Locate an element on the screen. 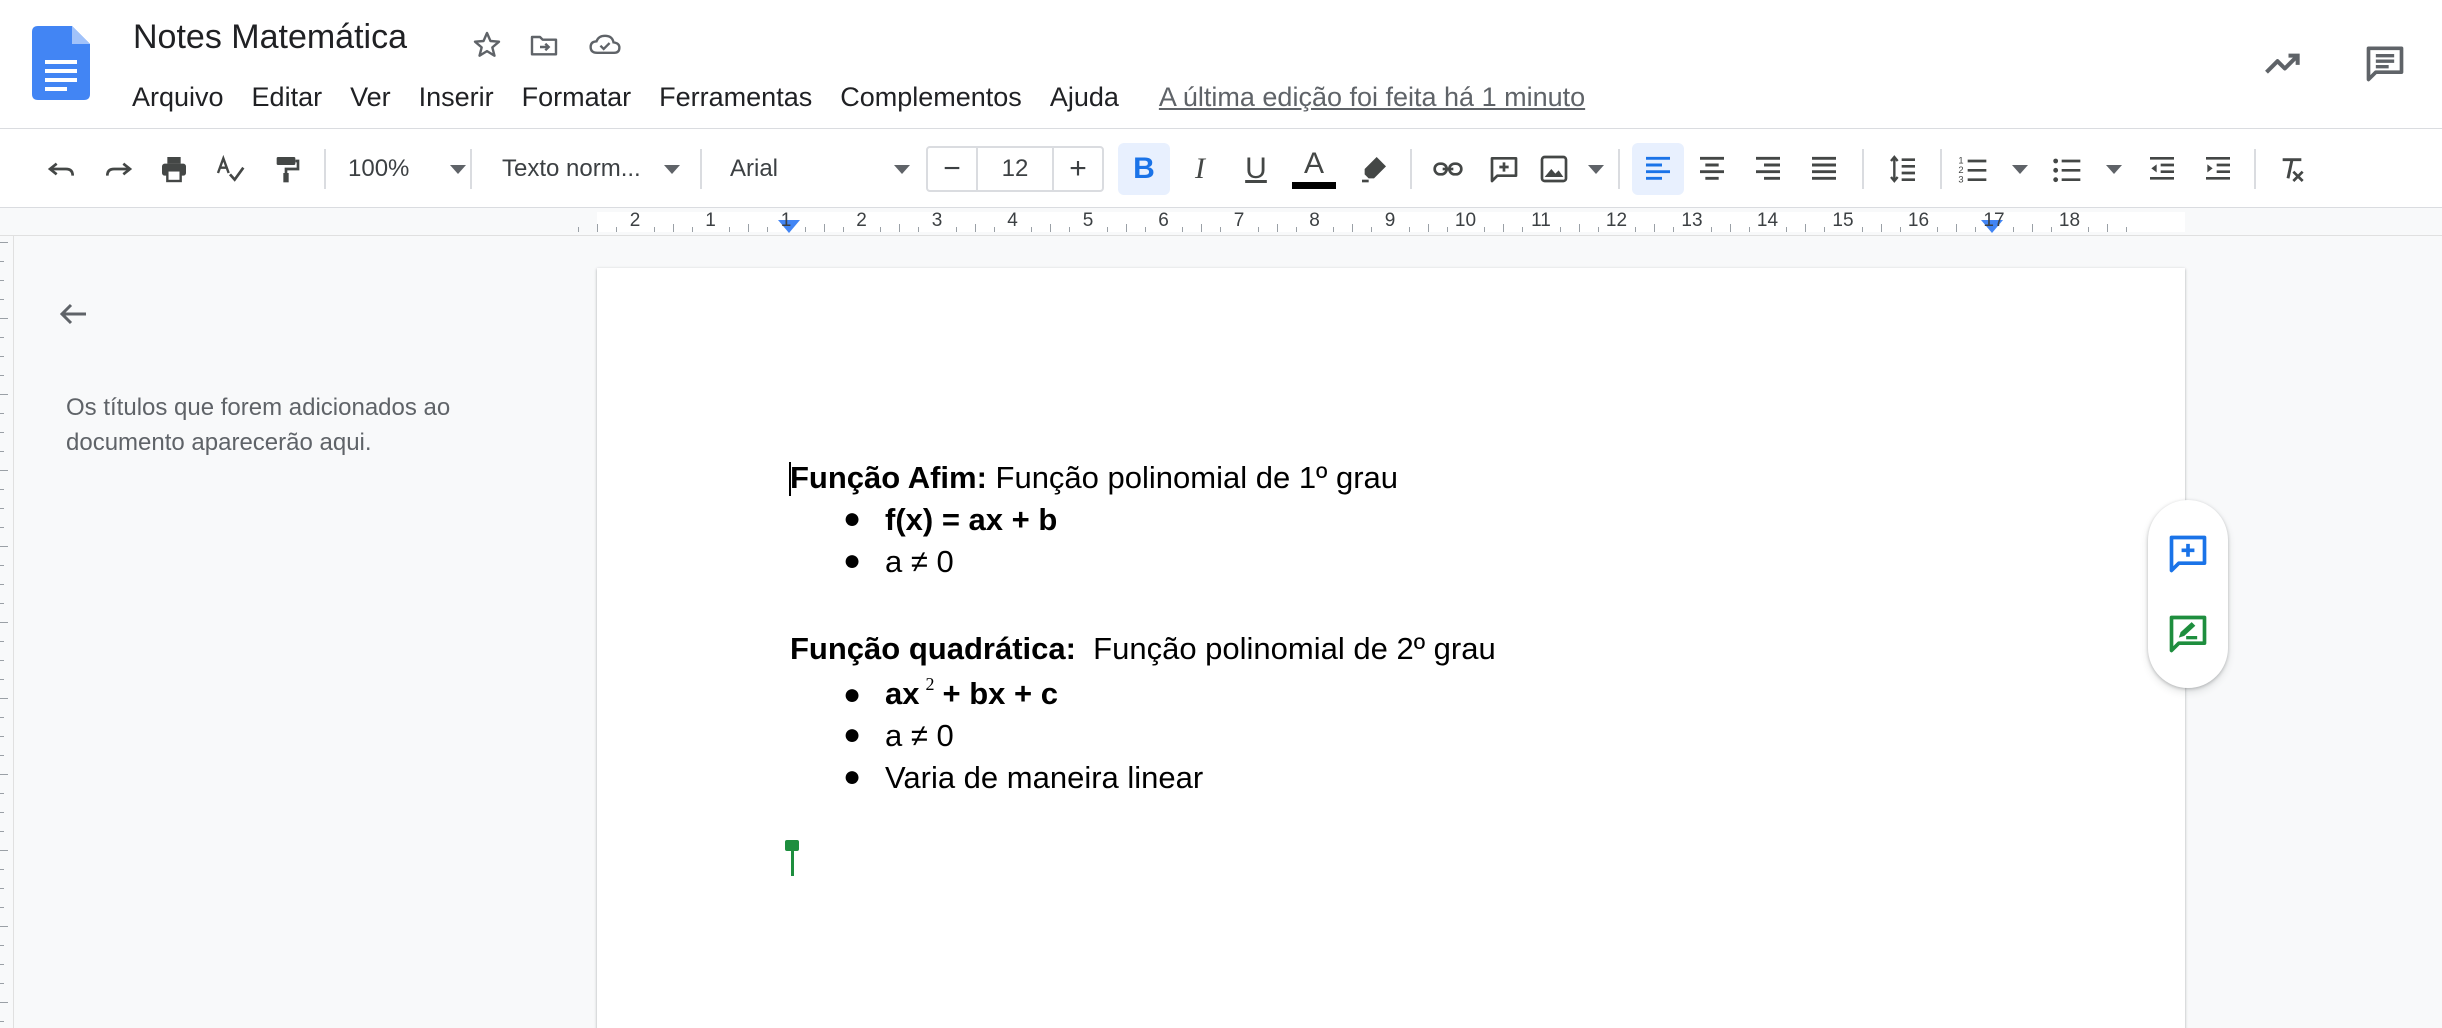 Image resolution: width=2442 pixels, height=1028 pixels. italic-button: I is located at coordinates (1200, 169).